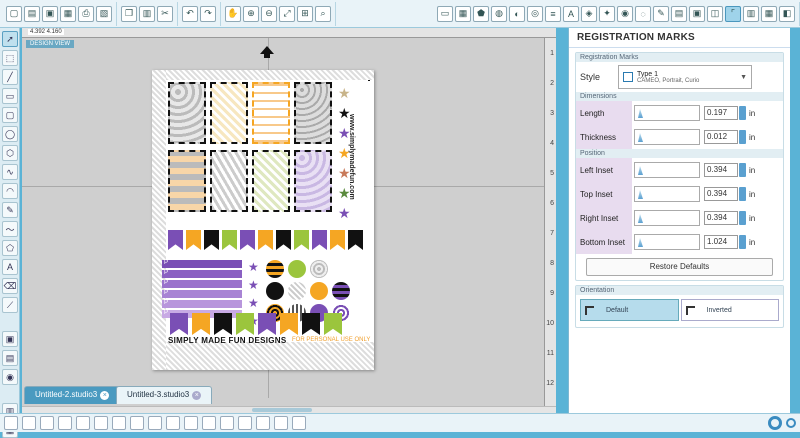 This screenshot has width=800, height=438. I want to click on save-icon: ▣, so click(50, 13).